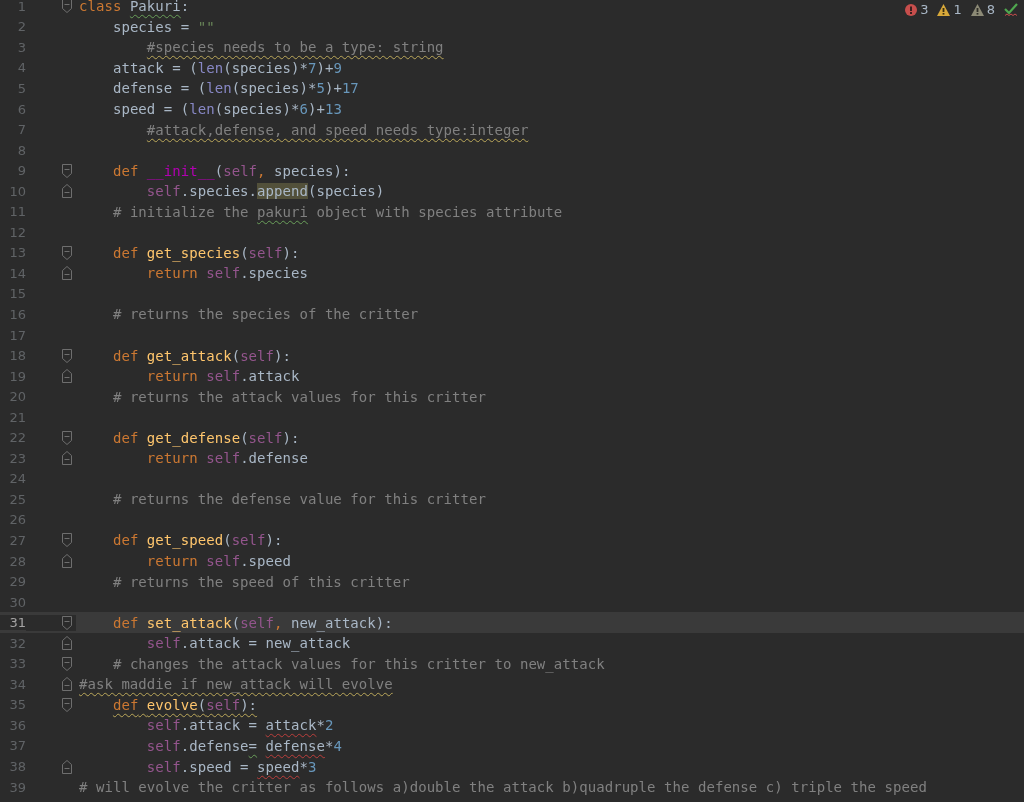 The width and height of the screenshot is (1024, 802). Describe the element at coordinates (201, 355) in the screenshot. I see `code-line: def get_attack(self):` at that location.